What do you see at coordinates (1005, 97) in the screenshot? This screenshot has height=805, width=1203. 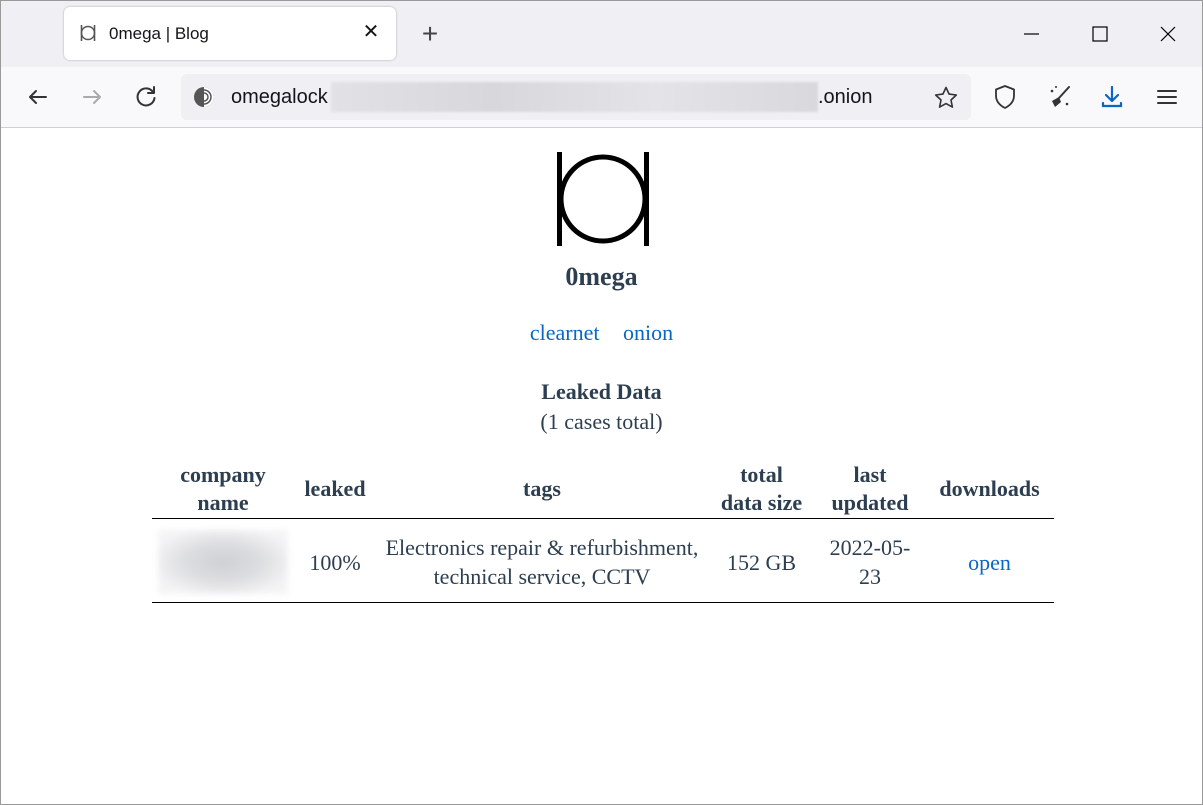 I see `shield-icon` at bounding box center [1005, 97].